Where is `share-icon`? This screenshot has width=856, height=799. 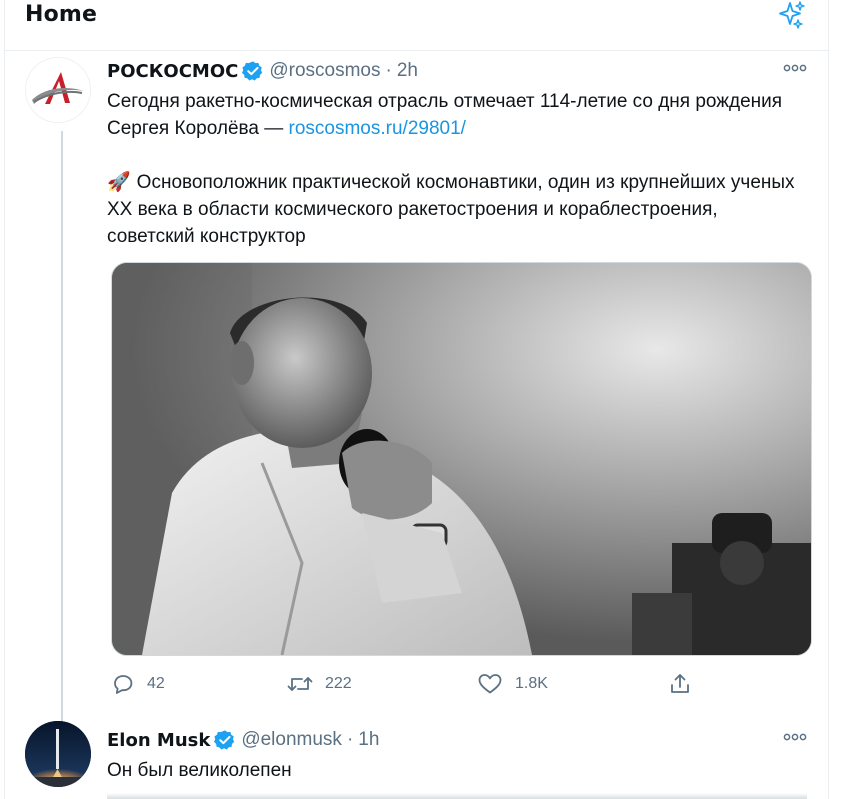 share-icon is located at coordinates (680, 684).